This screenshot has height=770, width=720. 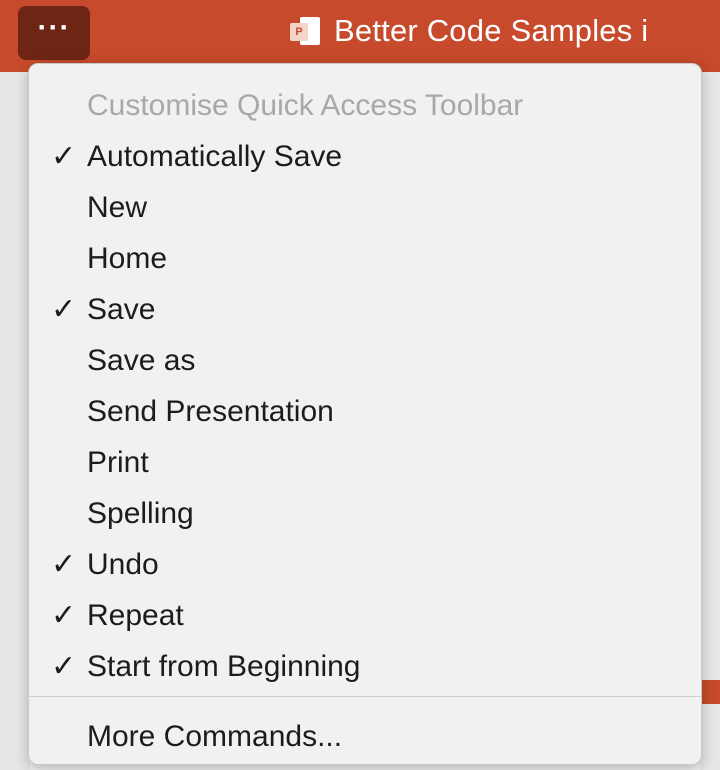 I want to click on document-title-text: Better Code Samples i, so click(x=491, y=30).